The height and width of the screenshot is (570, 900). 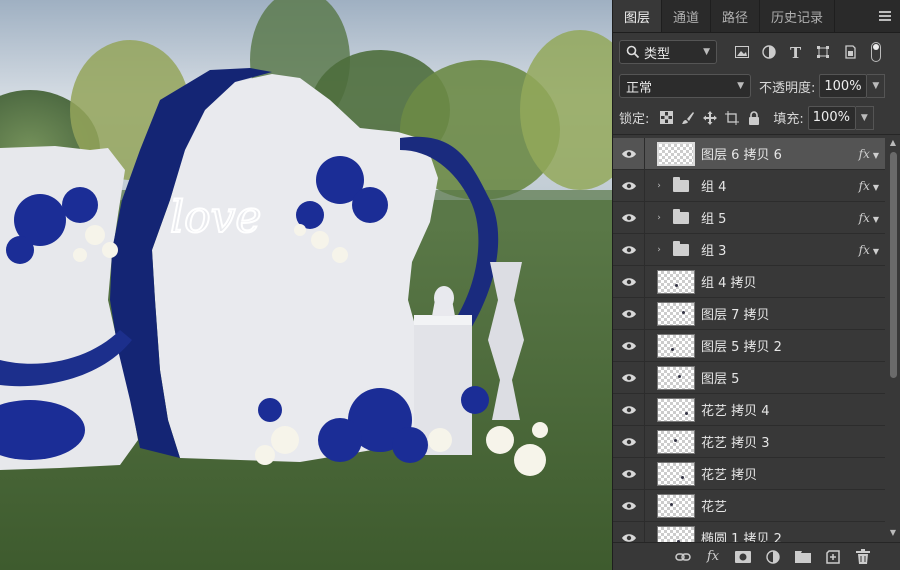 What do you see at coordinates (710, 118) in the screenshot?
I see `lock-position-button` at bounding box center [710, 118].